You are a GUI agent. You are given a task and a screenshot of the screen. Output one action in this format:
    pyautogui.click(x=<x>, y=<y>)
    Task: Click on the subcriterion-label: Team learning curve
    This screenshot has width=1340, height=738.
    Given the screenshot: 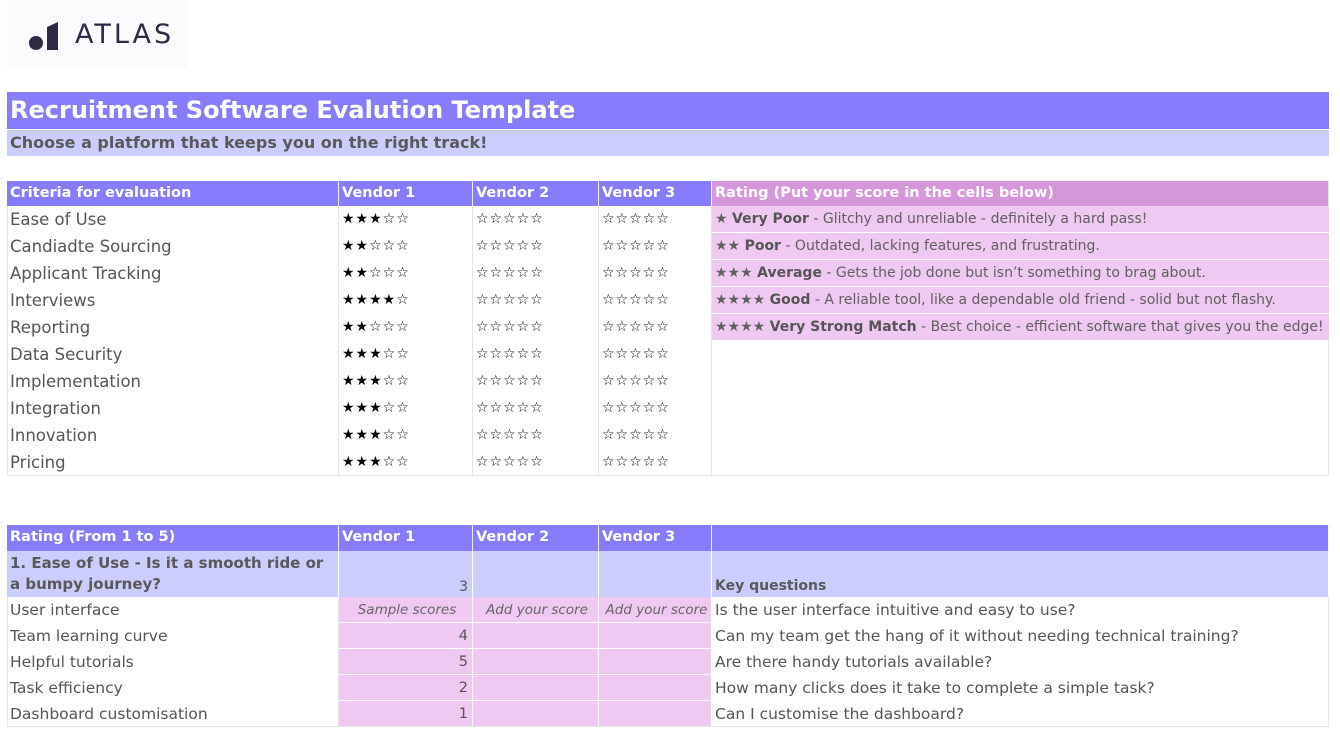 What is the action you would take?
    pyautogui.click(x=173, y=636)
    